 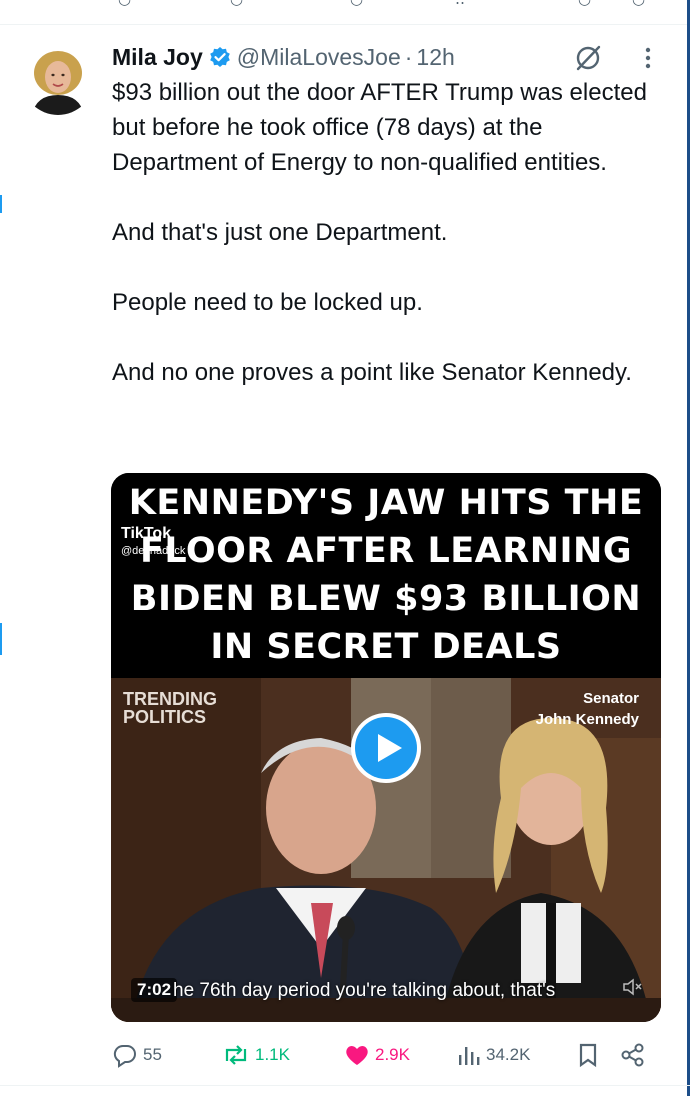 I want to click on tweet-header: Mila Joy @MilaLovesJoe · 12h, so click(x=283, y=57).